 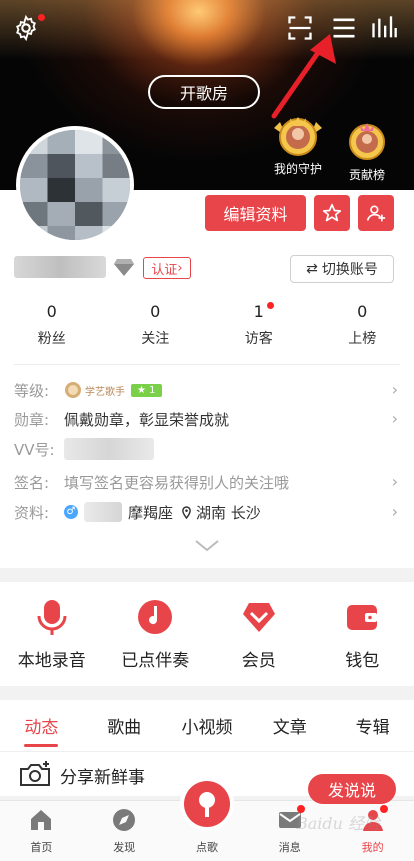 What do you see at coordinates (207, 449) in the screenshot?
I see `vv-number-row: VV号:` at bounding box center [207, 449].